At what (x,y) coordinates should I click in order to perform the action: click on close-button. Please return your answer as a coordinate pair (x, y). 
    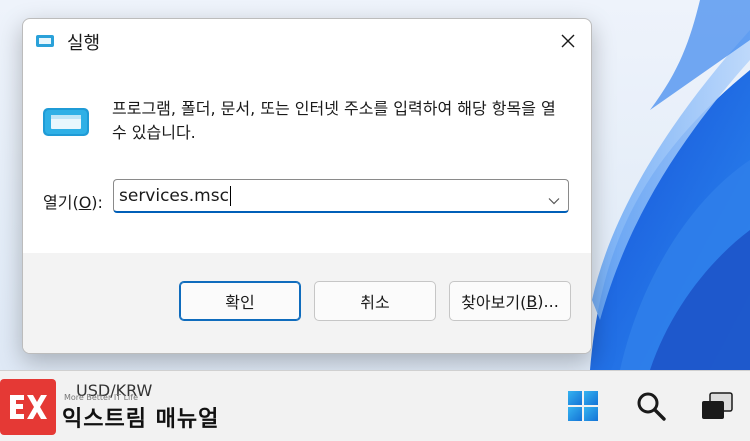
    Looking at the image, I should click on (568, 41).